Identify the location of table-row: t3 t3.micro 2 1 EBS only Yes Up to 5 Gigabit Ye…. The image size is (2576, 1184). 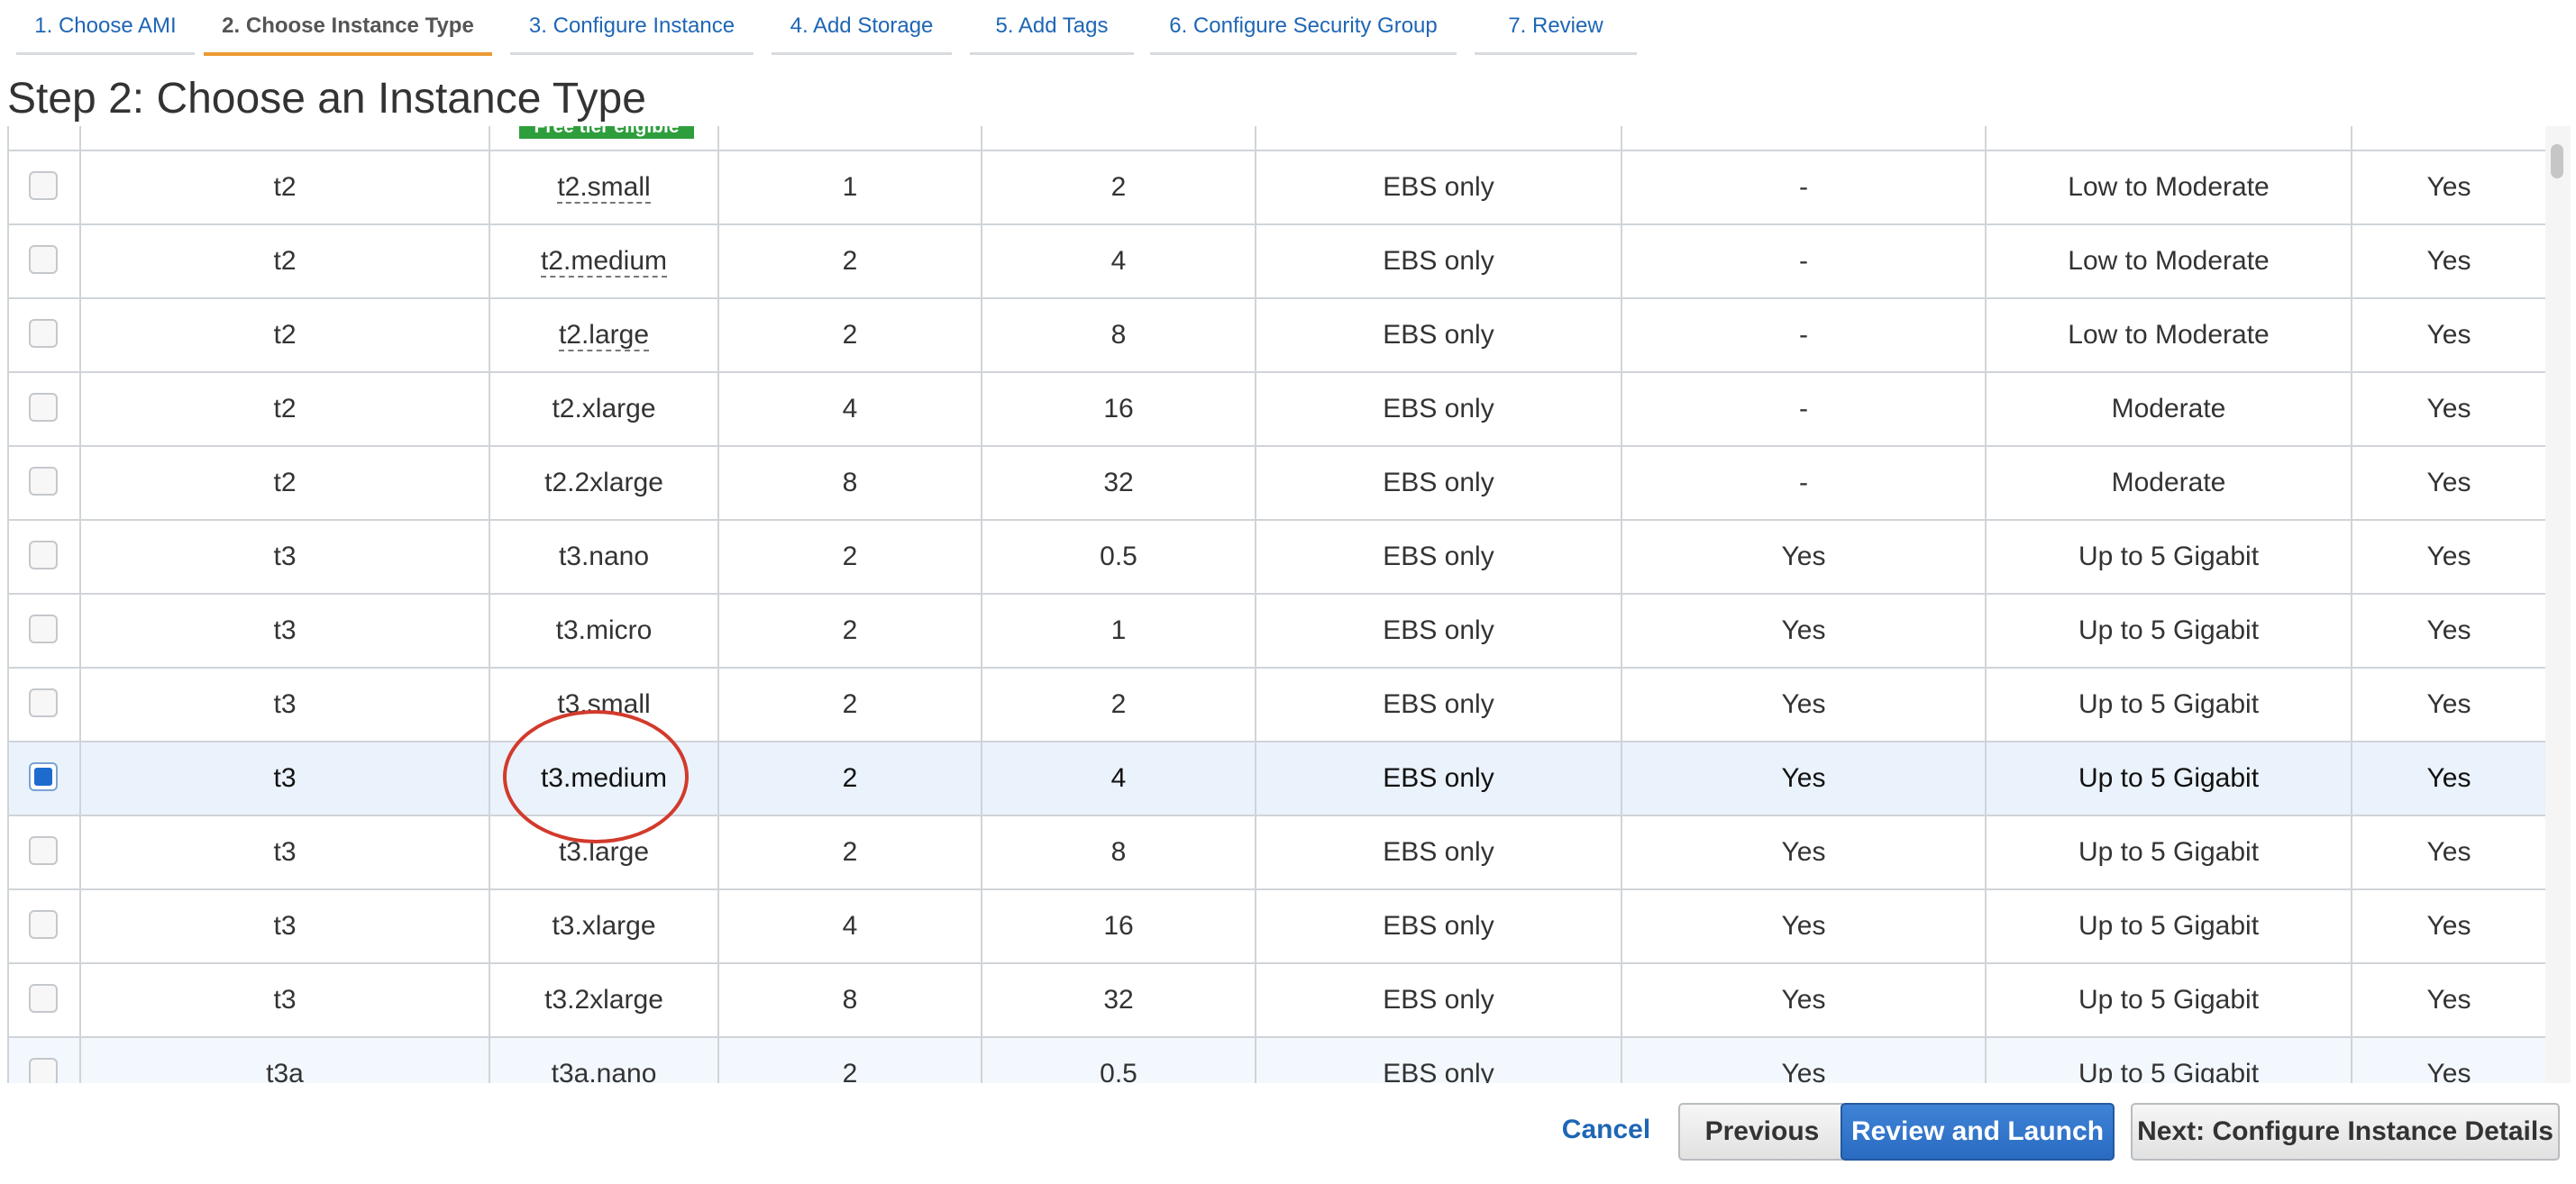
(1277, 630).